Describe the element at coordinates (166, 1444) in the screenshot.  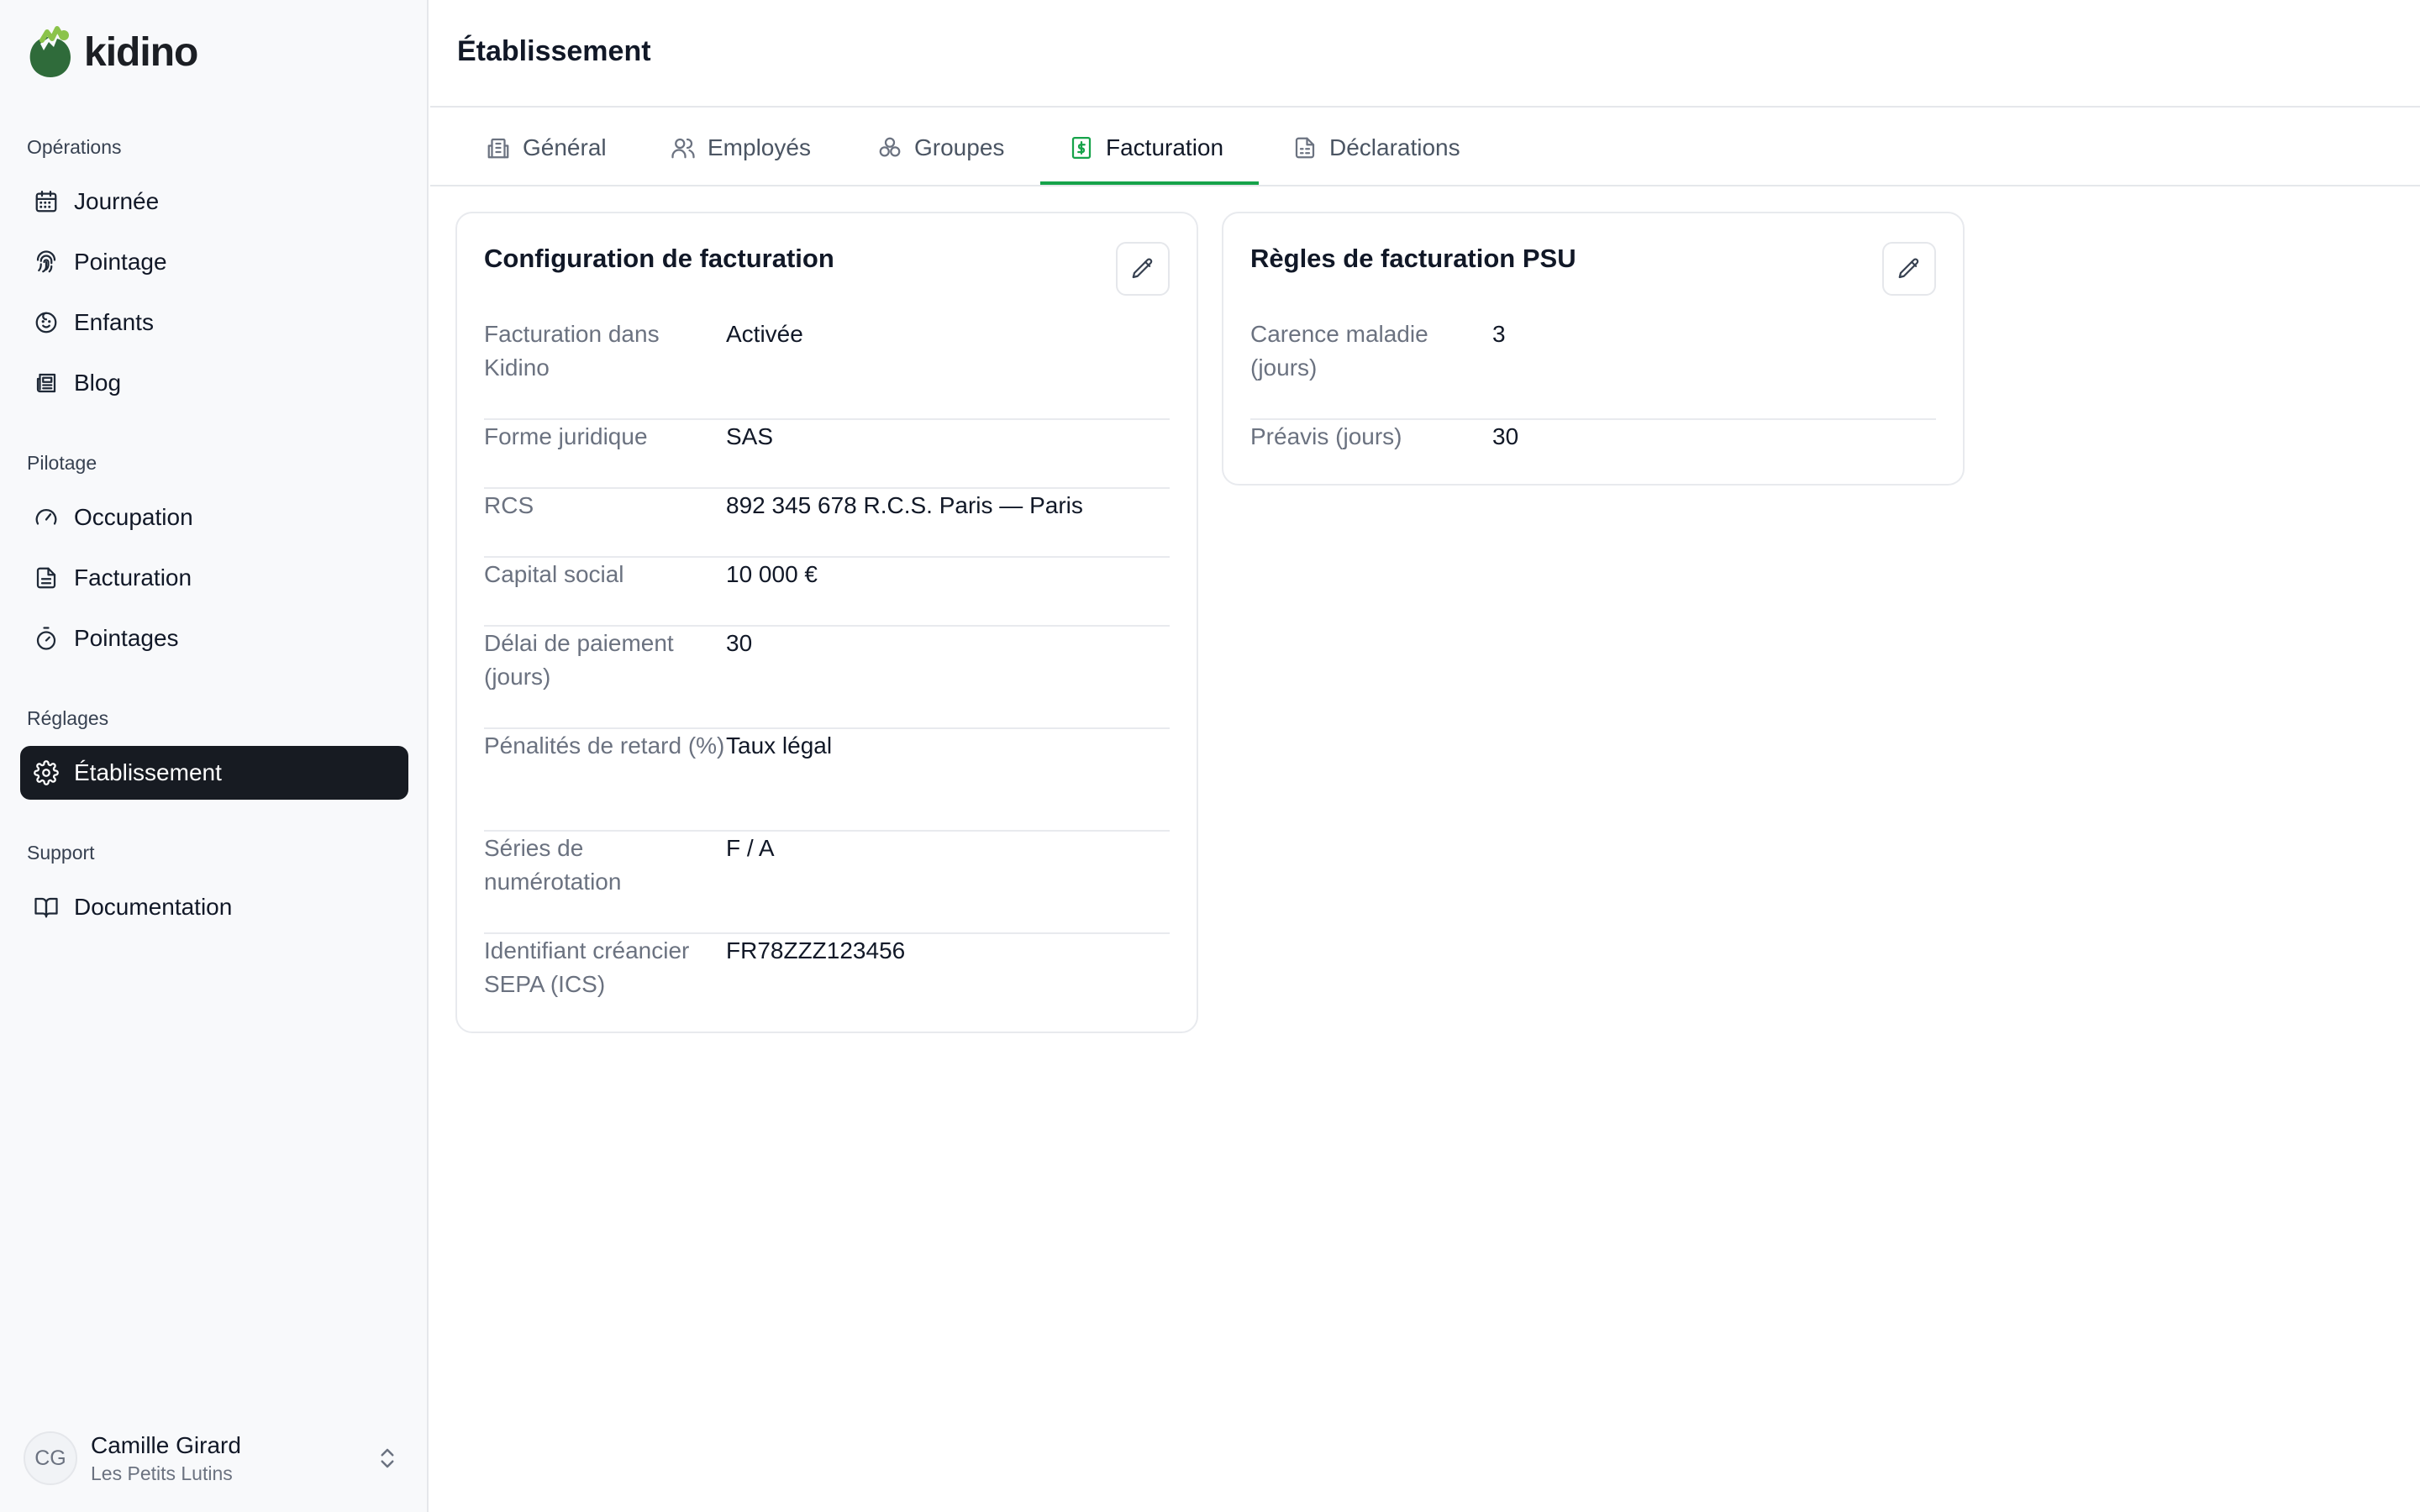
I see `user-name: Camille Girard` at that location.